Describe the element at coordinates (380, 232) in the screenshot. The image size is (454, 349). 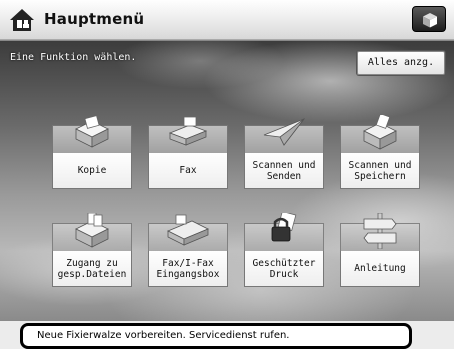
I see `signpost-icon` at that location.